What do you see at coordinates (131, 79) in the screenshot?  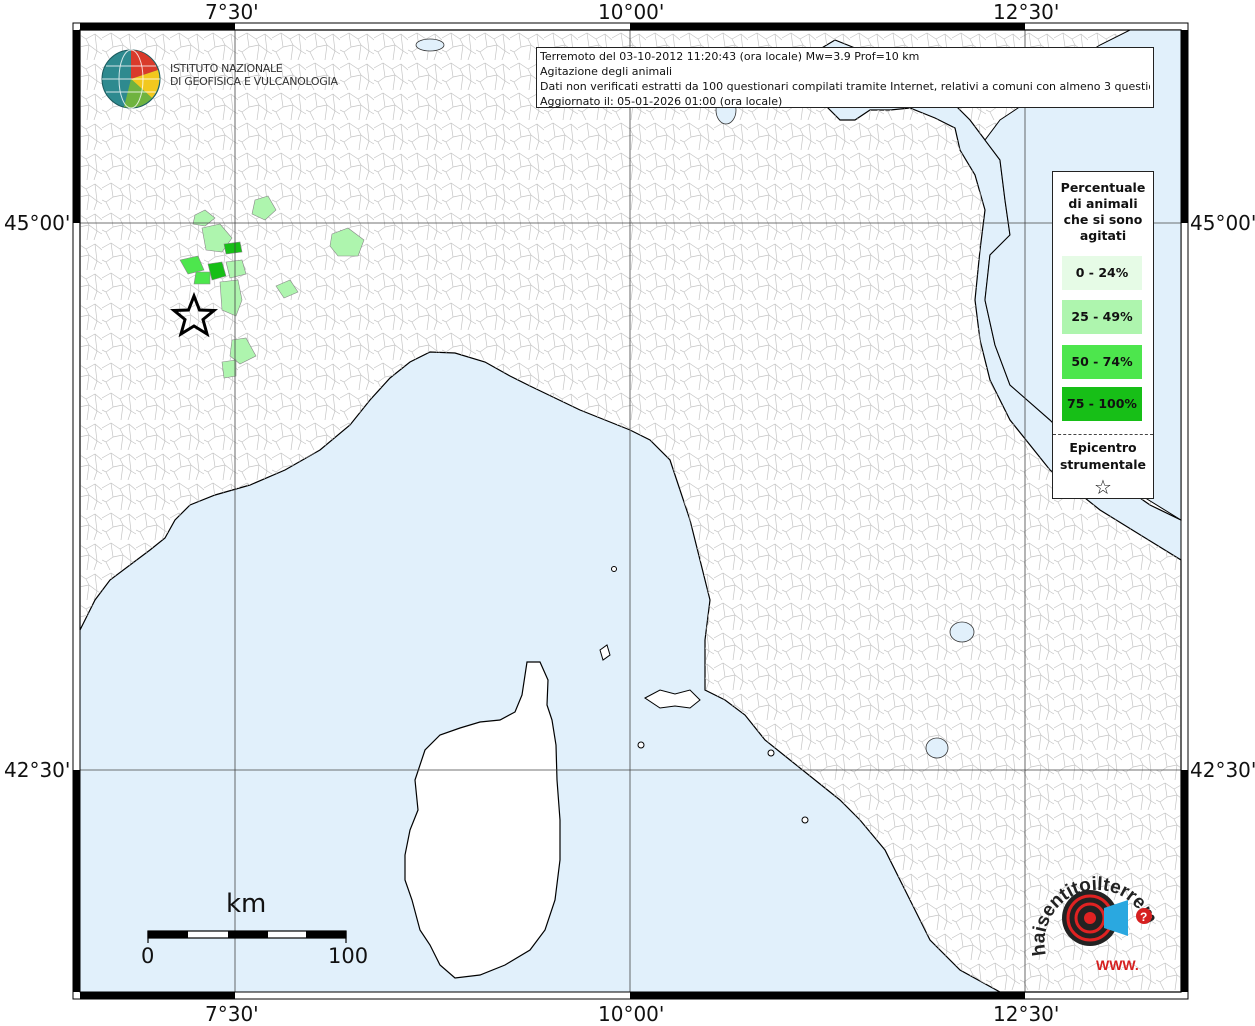 I see `ingv-globe-icon` at bounding box center [131, 79].